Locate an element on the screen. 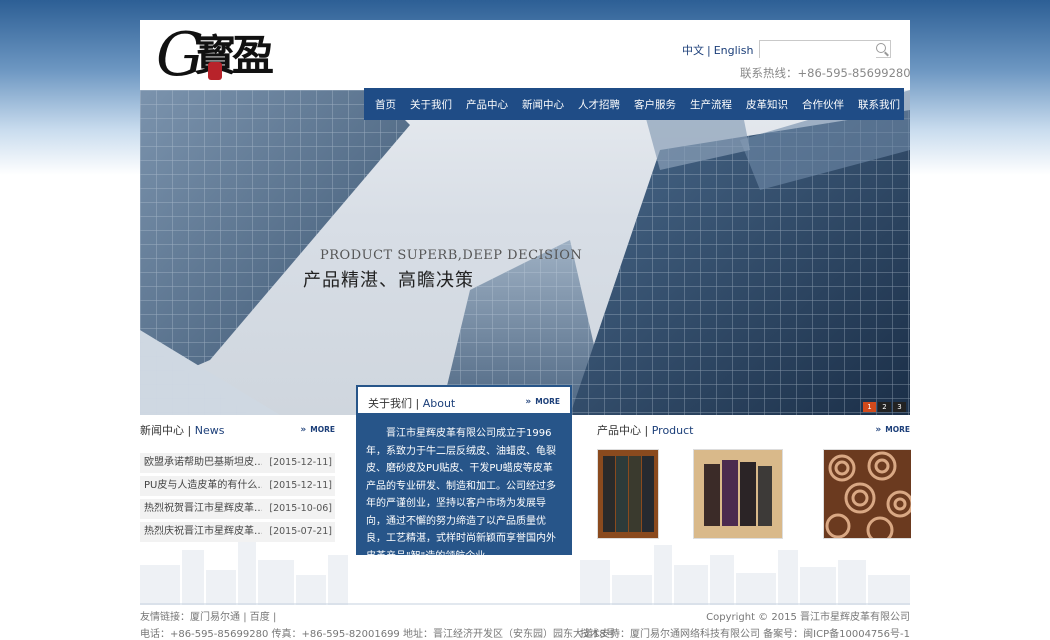 This screenshot has width=1050, height=640. slogan-chinese: 产品精湛、高瞻决策 is located at coordinates (388, 280).